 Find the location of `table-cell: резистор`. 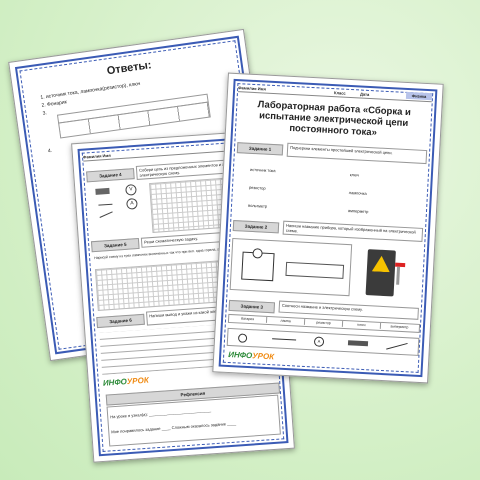

table-cell: резистор is located at coordinates (324, 322).